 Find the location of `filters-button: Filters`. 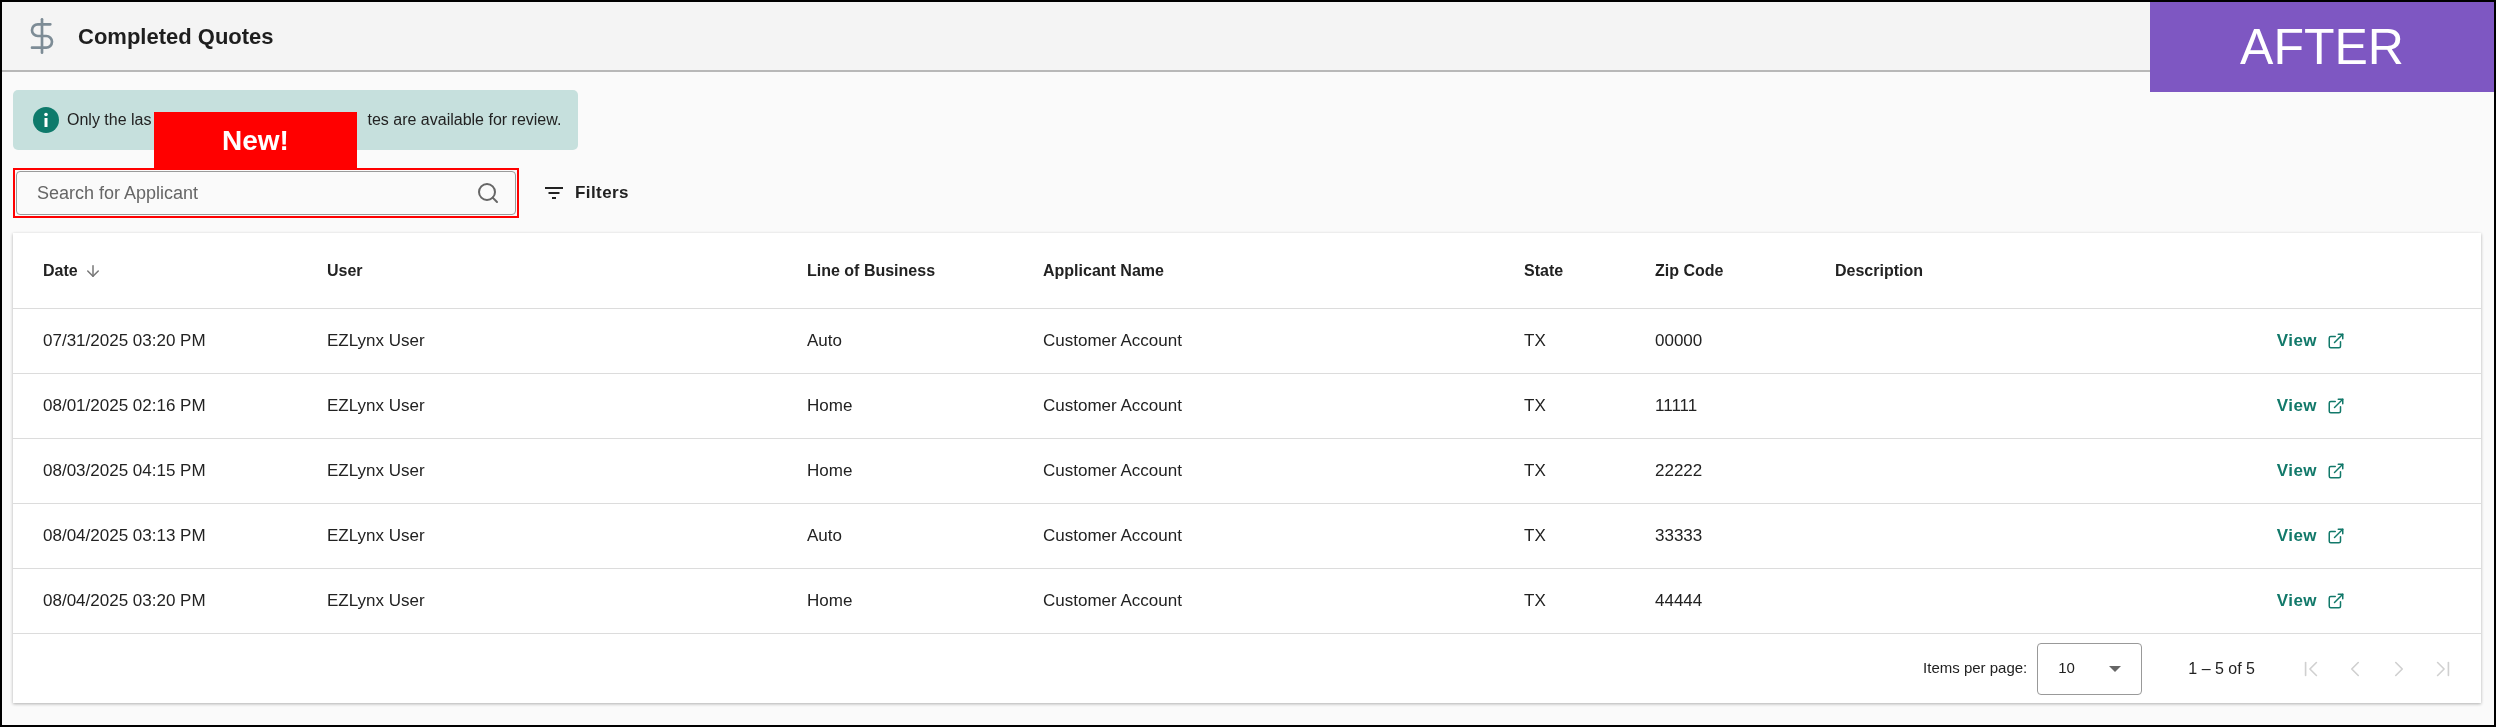

filters-button: Filters is located at coordinates (587, 193).